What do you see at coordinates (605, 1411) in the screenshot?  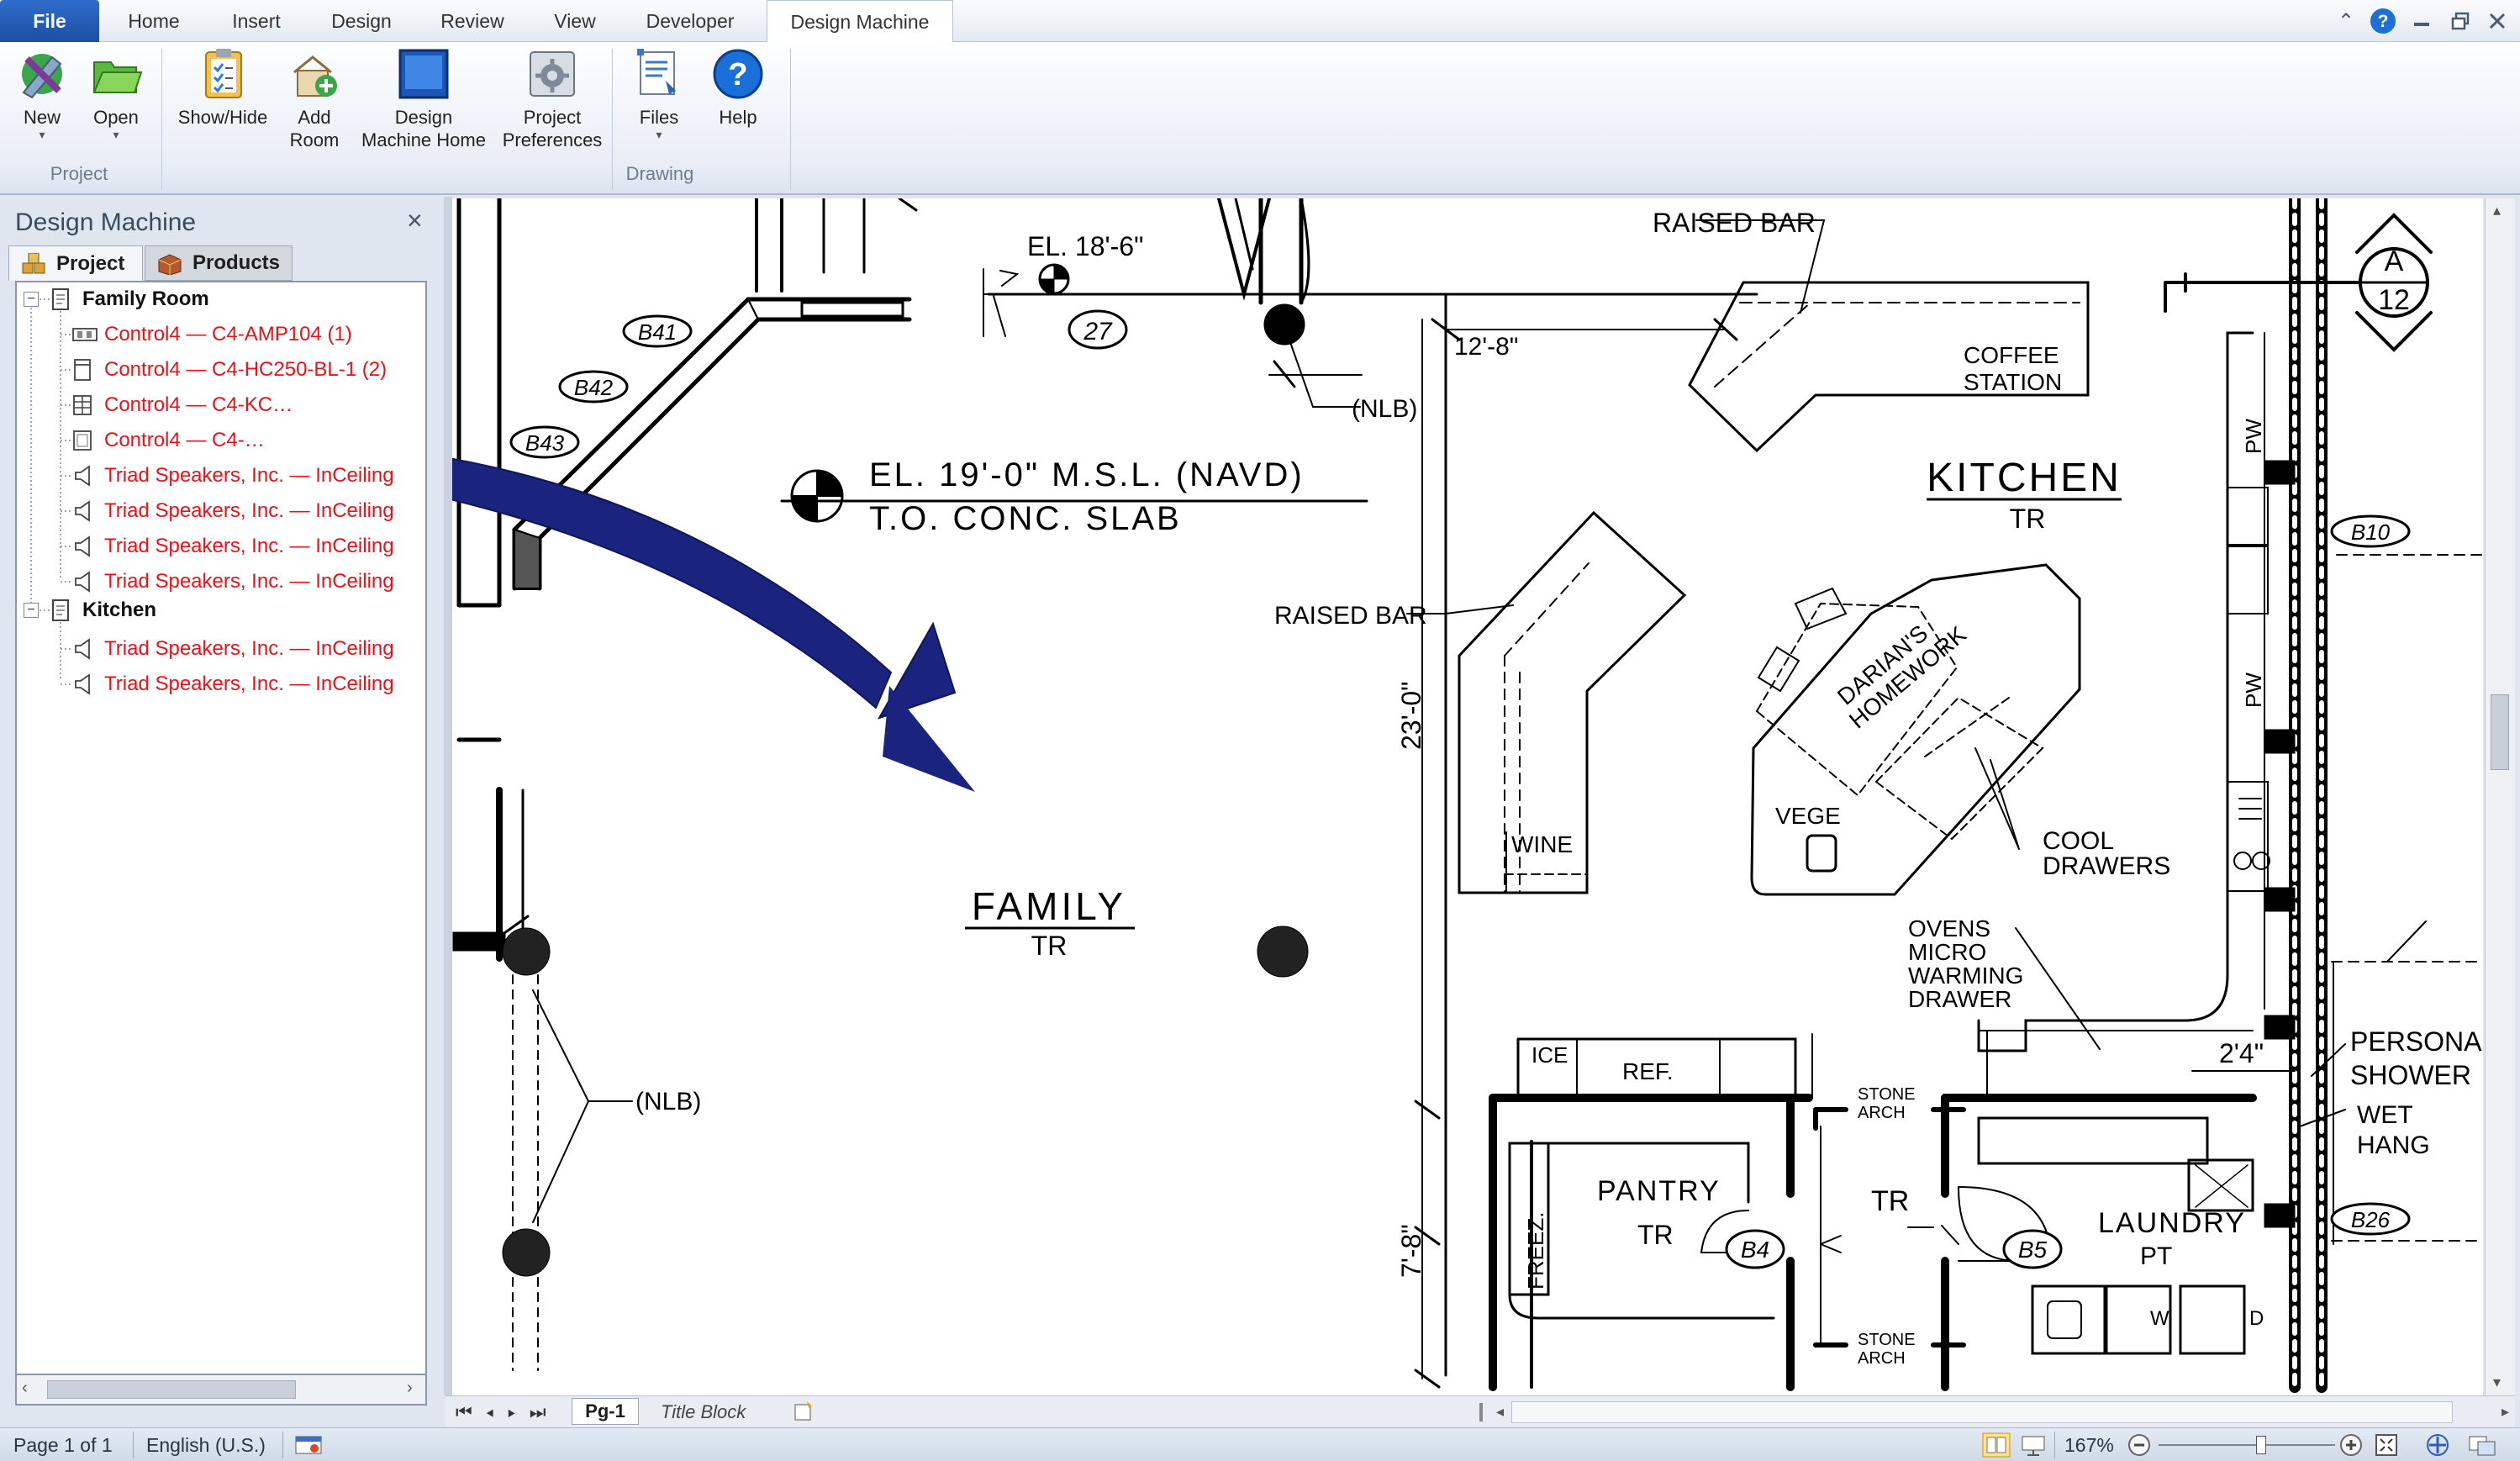 I see `page-tab-pg1: Pg-1` at bounding box center [605, 1411].